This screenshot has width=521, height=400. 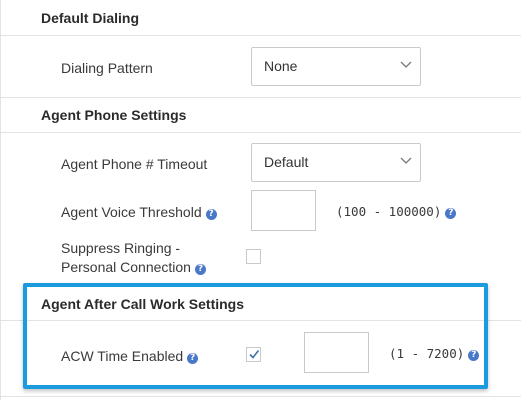 What do you see at coordinates (427, 353) in the screenshot?
I see `acw-time-range-text: (1 - 7200)` at bounding box center [427, 353].